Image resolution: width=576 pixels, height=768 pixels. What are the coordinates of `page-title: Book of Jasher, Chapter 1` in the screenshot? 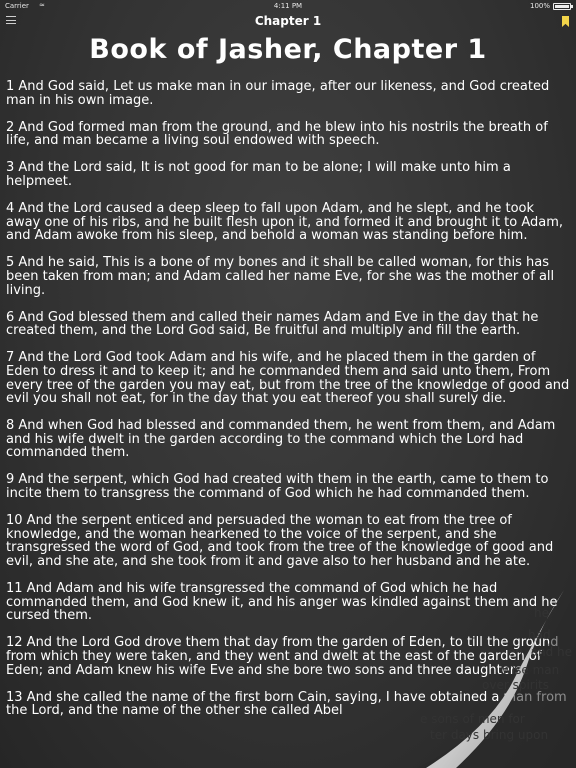 It's located at (288, 49).